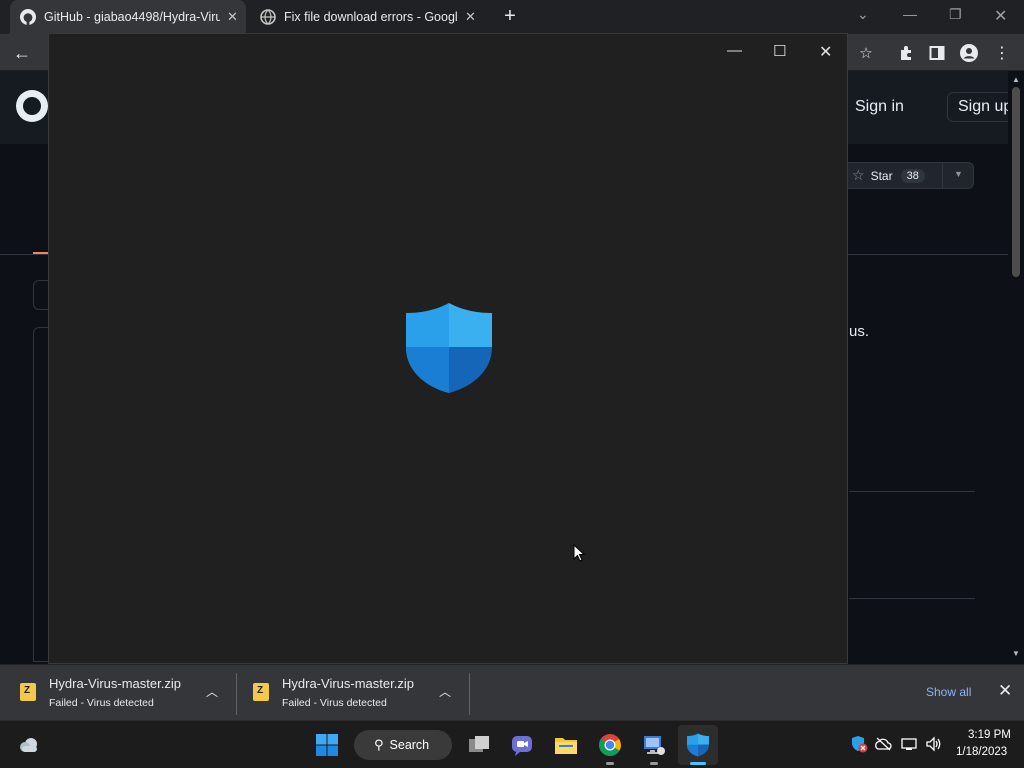  What do you see at coordinates (912, 175) in the screenshot?
I see `star-count: 38` at bounding box center [912, 175].